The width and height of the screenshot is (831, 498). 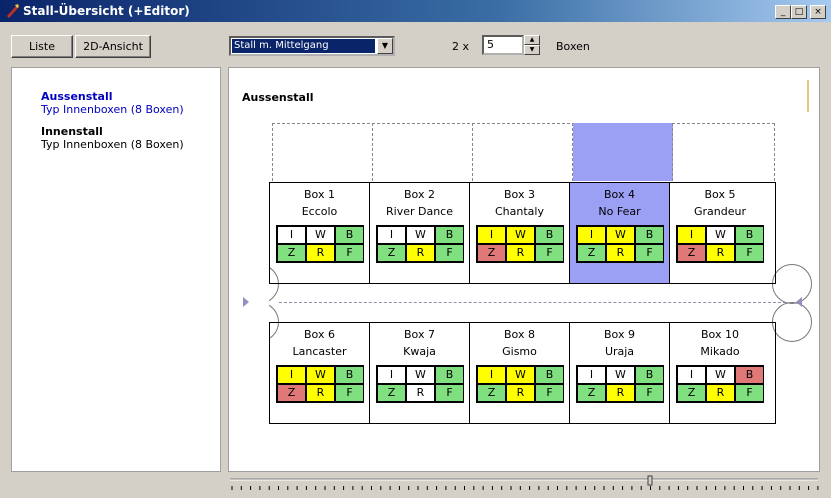 I want to click on door-line, so click(x=621, y=322).